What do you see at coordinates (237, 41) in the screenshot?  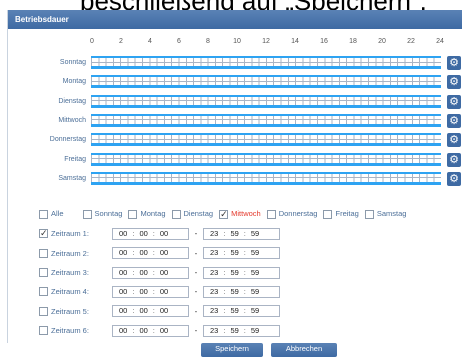 I see `hour-tick-label: 10` at bounding box center [237, 41].